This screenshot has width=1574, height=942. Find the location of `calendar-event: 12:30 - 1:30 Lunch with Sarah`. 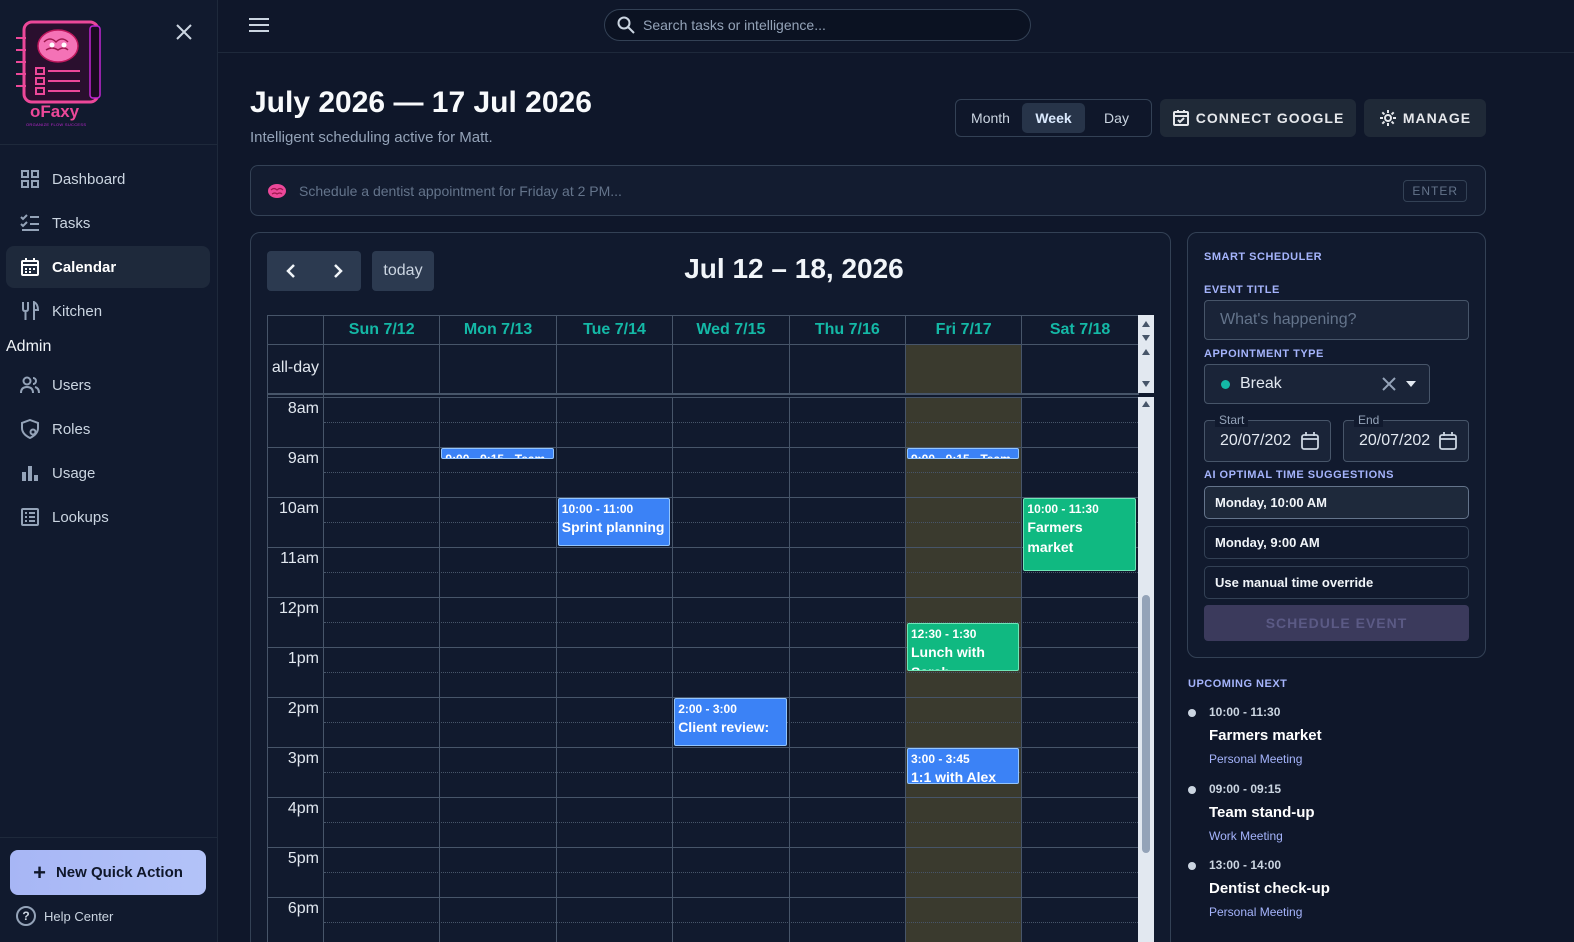

calendar-event: 12:30 - 1:30 Lunch with Sarah is located at coordinates (963, 647).